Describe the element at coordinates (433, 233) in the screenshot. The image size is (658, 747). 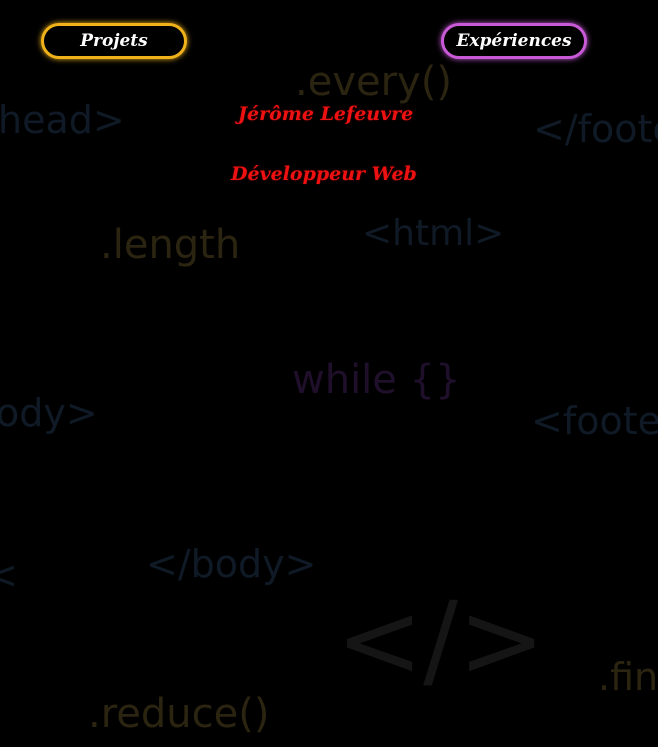
I see `bg-word-html: <html>` at that location.